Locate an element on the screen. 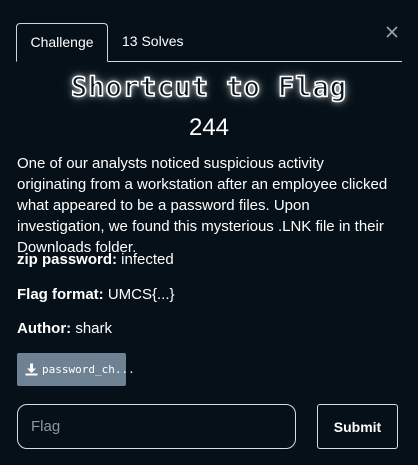  author-value: shark is located at coordinates (92, 328).